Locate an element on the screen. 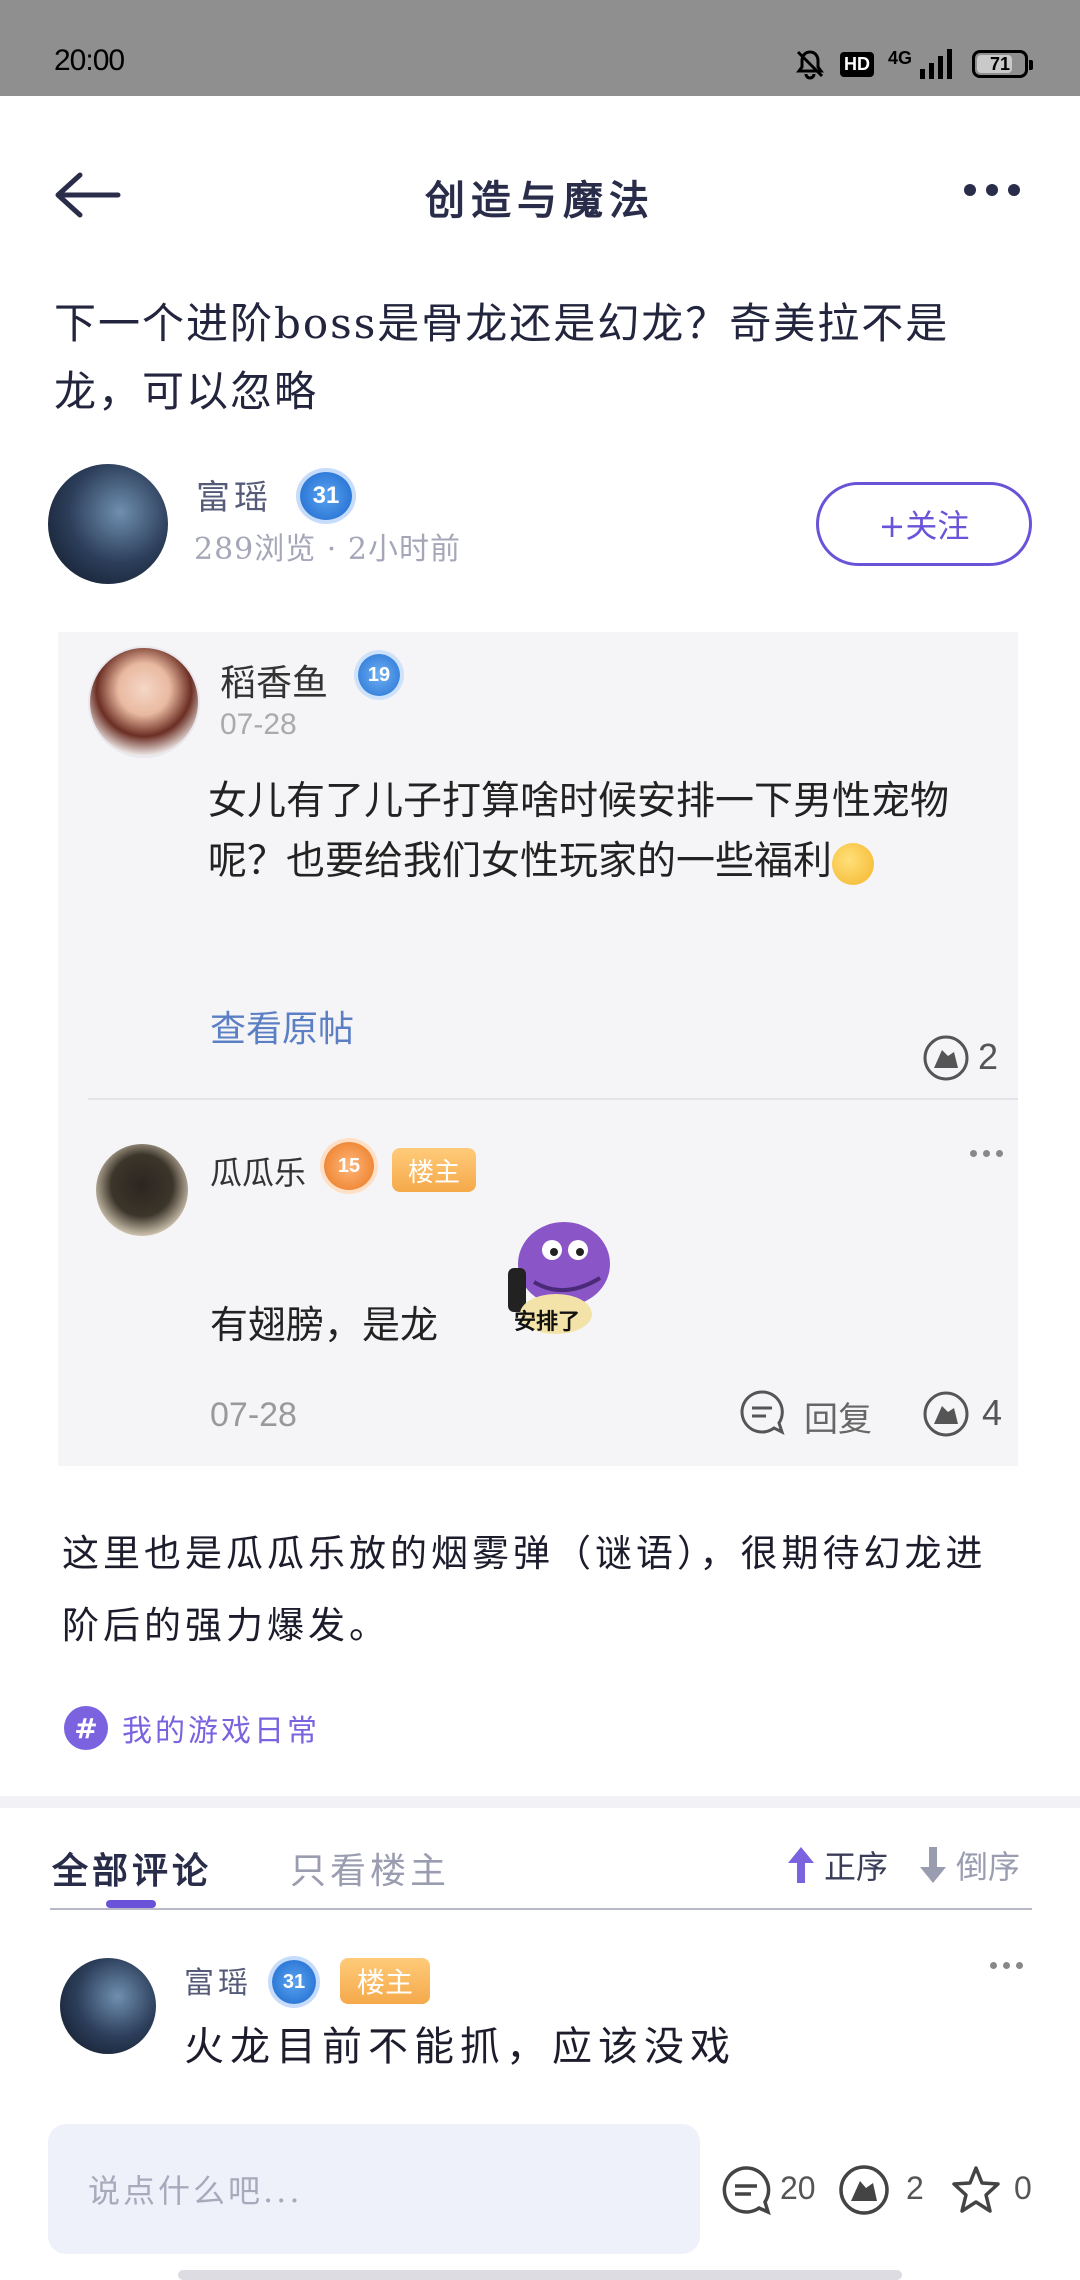 This screenshot has height=2280, width=1080. thinking-emoji-icon is located at coordinates (853, 863).